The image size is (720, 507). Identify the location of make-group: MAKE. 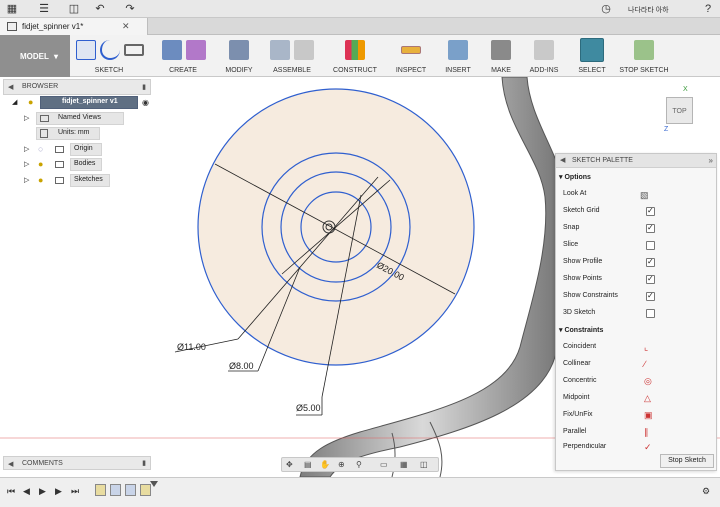
(501, 56).